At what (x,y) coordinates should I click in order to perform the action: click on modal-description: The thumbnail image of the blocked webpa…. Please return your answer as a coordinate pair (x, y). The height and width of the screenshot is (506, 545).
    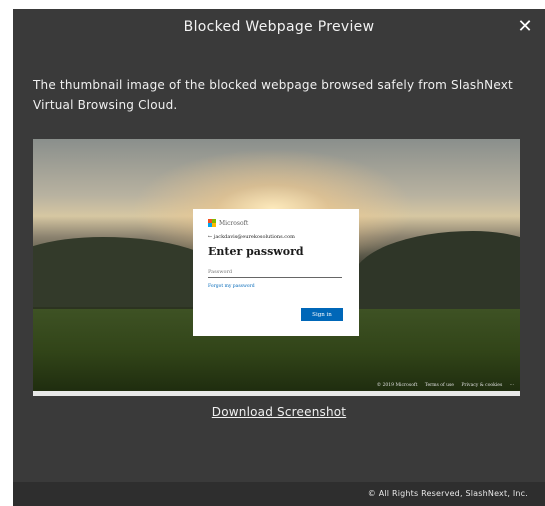
    Looking at the image, I should click on (273, 95).